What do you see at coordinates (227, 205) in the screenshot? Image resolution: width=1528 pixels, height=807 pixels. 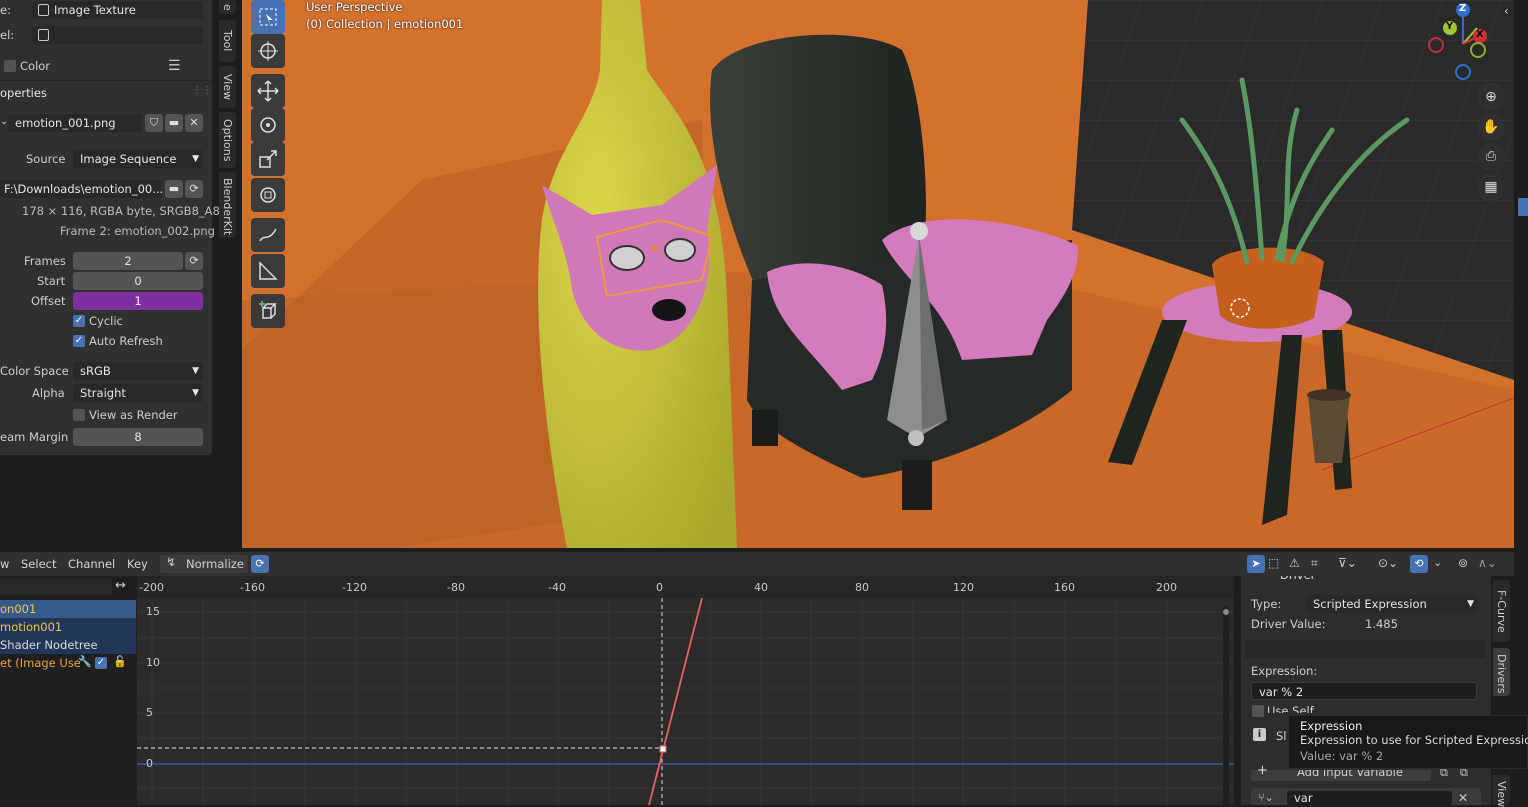 I see `tab-blenderkit: BlenderKit` at bounding box center [227, 205].